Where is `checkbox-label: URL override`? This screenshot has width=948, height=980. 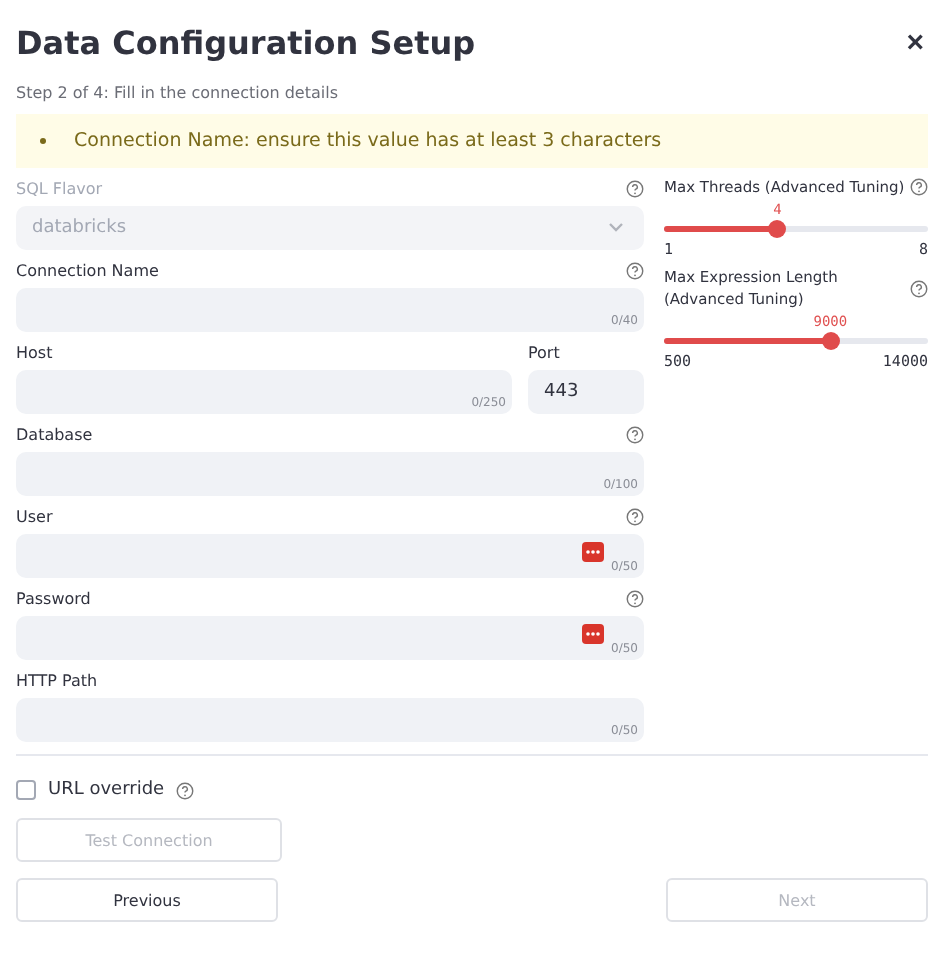 checkbox-label: URL override is located at coordinates (106, 790).